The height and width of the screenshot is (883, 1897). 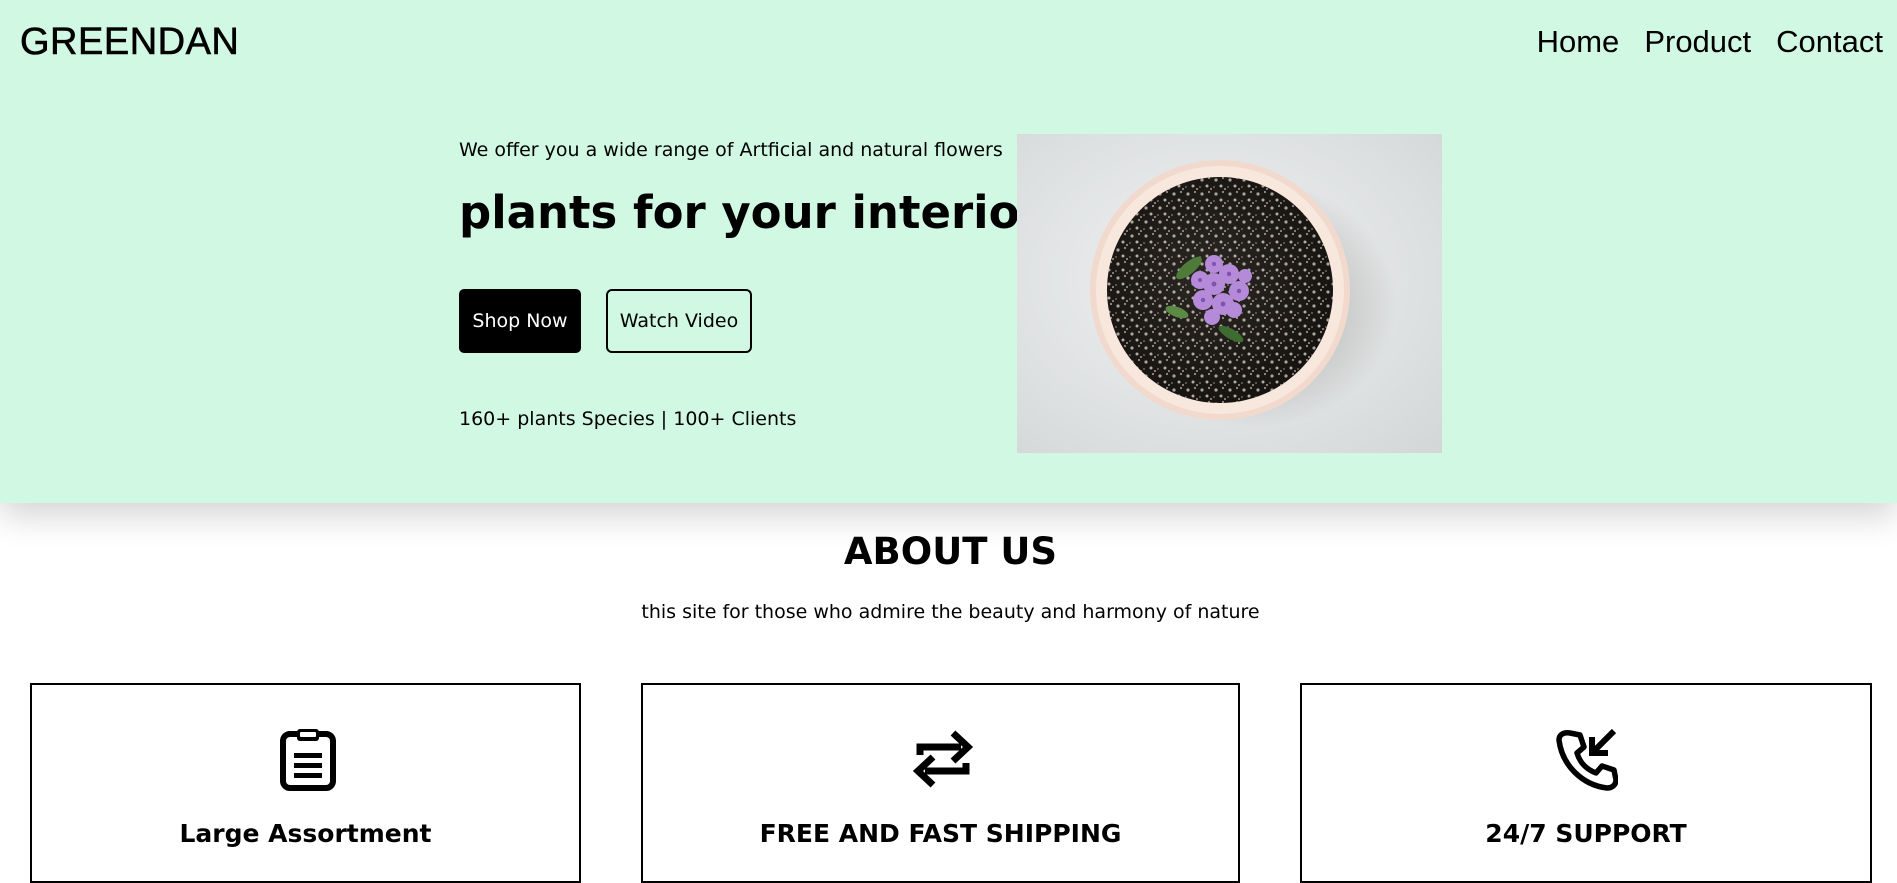 I want to click on feature-title: 24/7 SUPPORT, so click(x=1586, y=833).